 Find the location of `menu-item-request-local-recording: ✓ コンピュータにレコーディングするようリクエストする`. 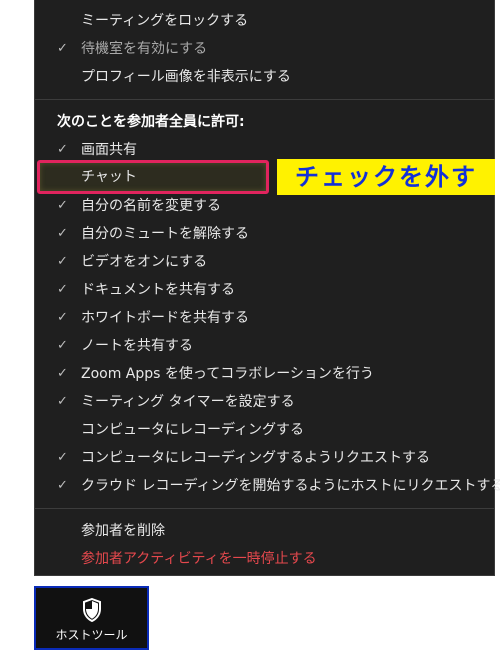

menu-item-request-local-recording: ✓ コンピュータにレコーディングするようリクエストする is located at coordinates (264, 458).